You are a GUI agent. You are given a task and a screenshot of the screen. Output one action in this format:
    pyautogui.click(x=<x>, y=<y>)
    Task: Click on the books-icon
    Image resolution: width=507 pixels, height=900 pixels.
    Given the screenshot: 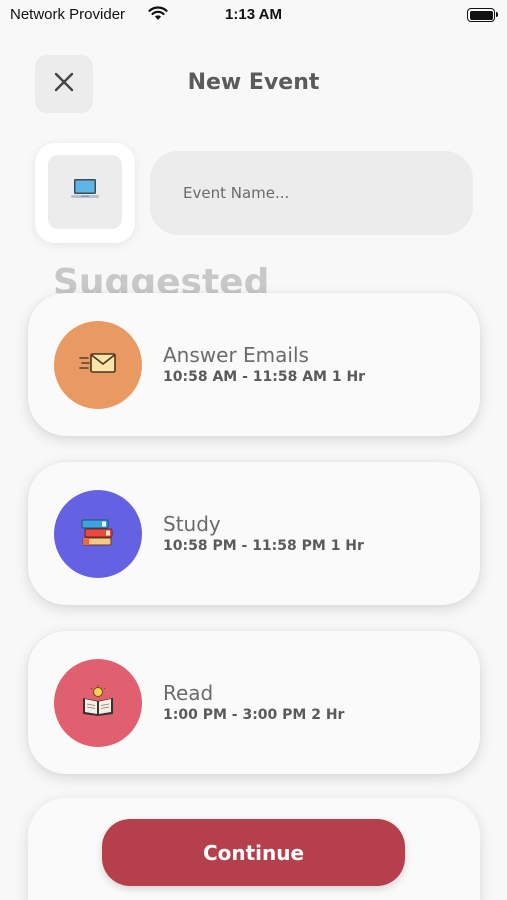 What is the action you would take?
    pyautogui.click(x=98, y=534)
    